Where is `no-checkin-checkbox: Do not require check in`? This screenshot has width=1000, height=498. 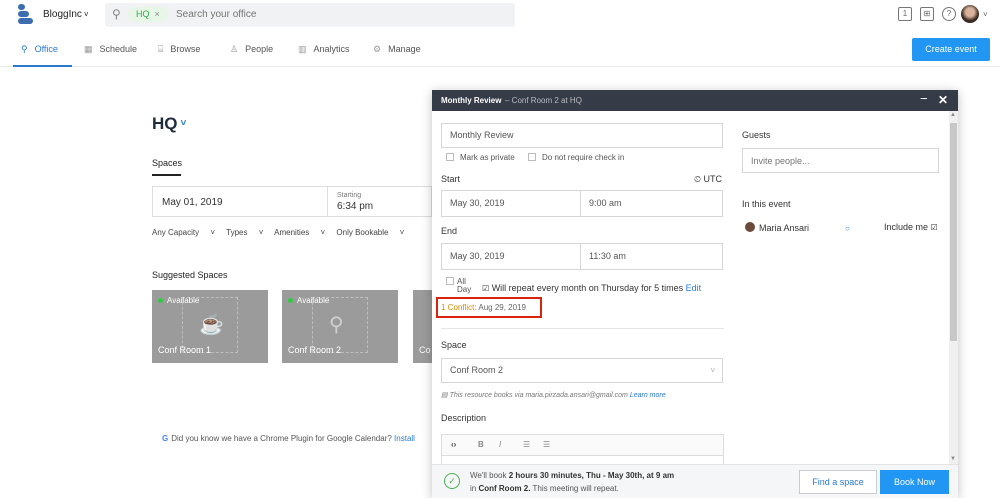 no-checkin-checkbox: Do not require check in is located at coordinates (576, 157).